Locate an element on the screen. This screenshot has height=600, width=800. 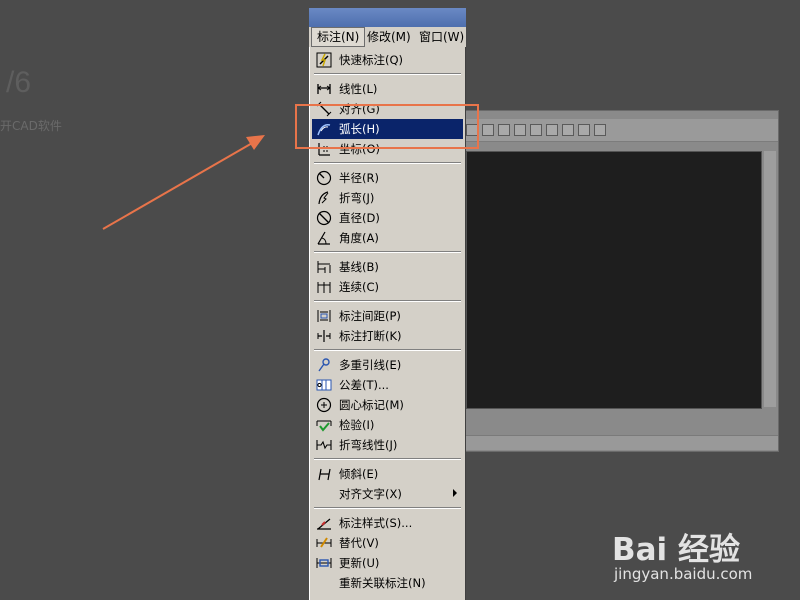
watermark-url: jingyan.baidu.com is located at coordinates (683, 574).